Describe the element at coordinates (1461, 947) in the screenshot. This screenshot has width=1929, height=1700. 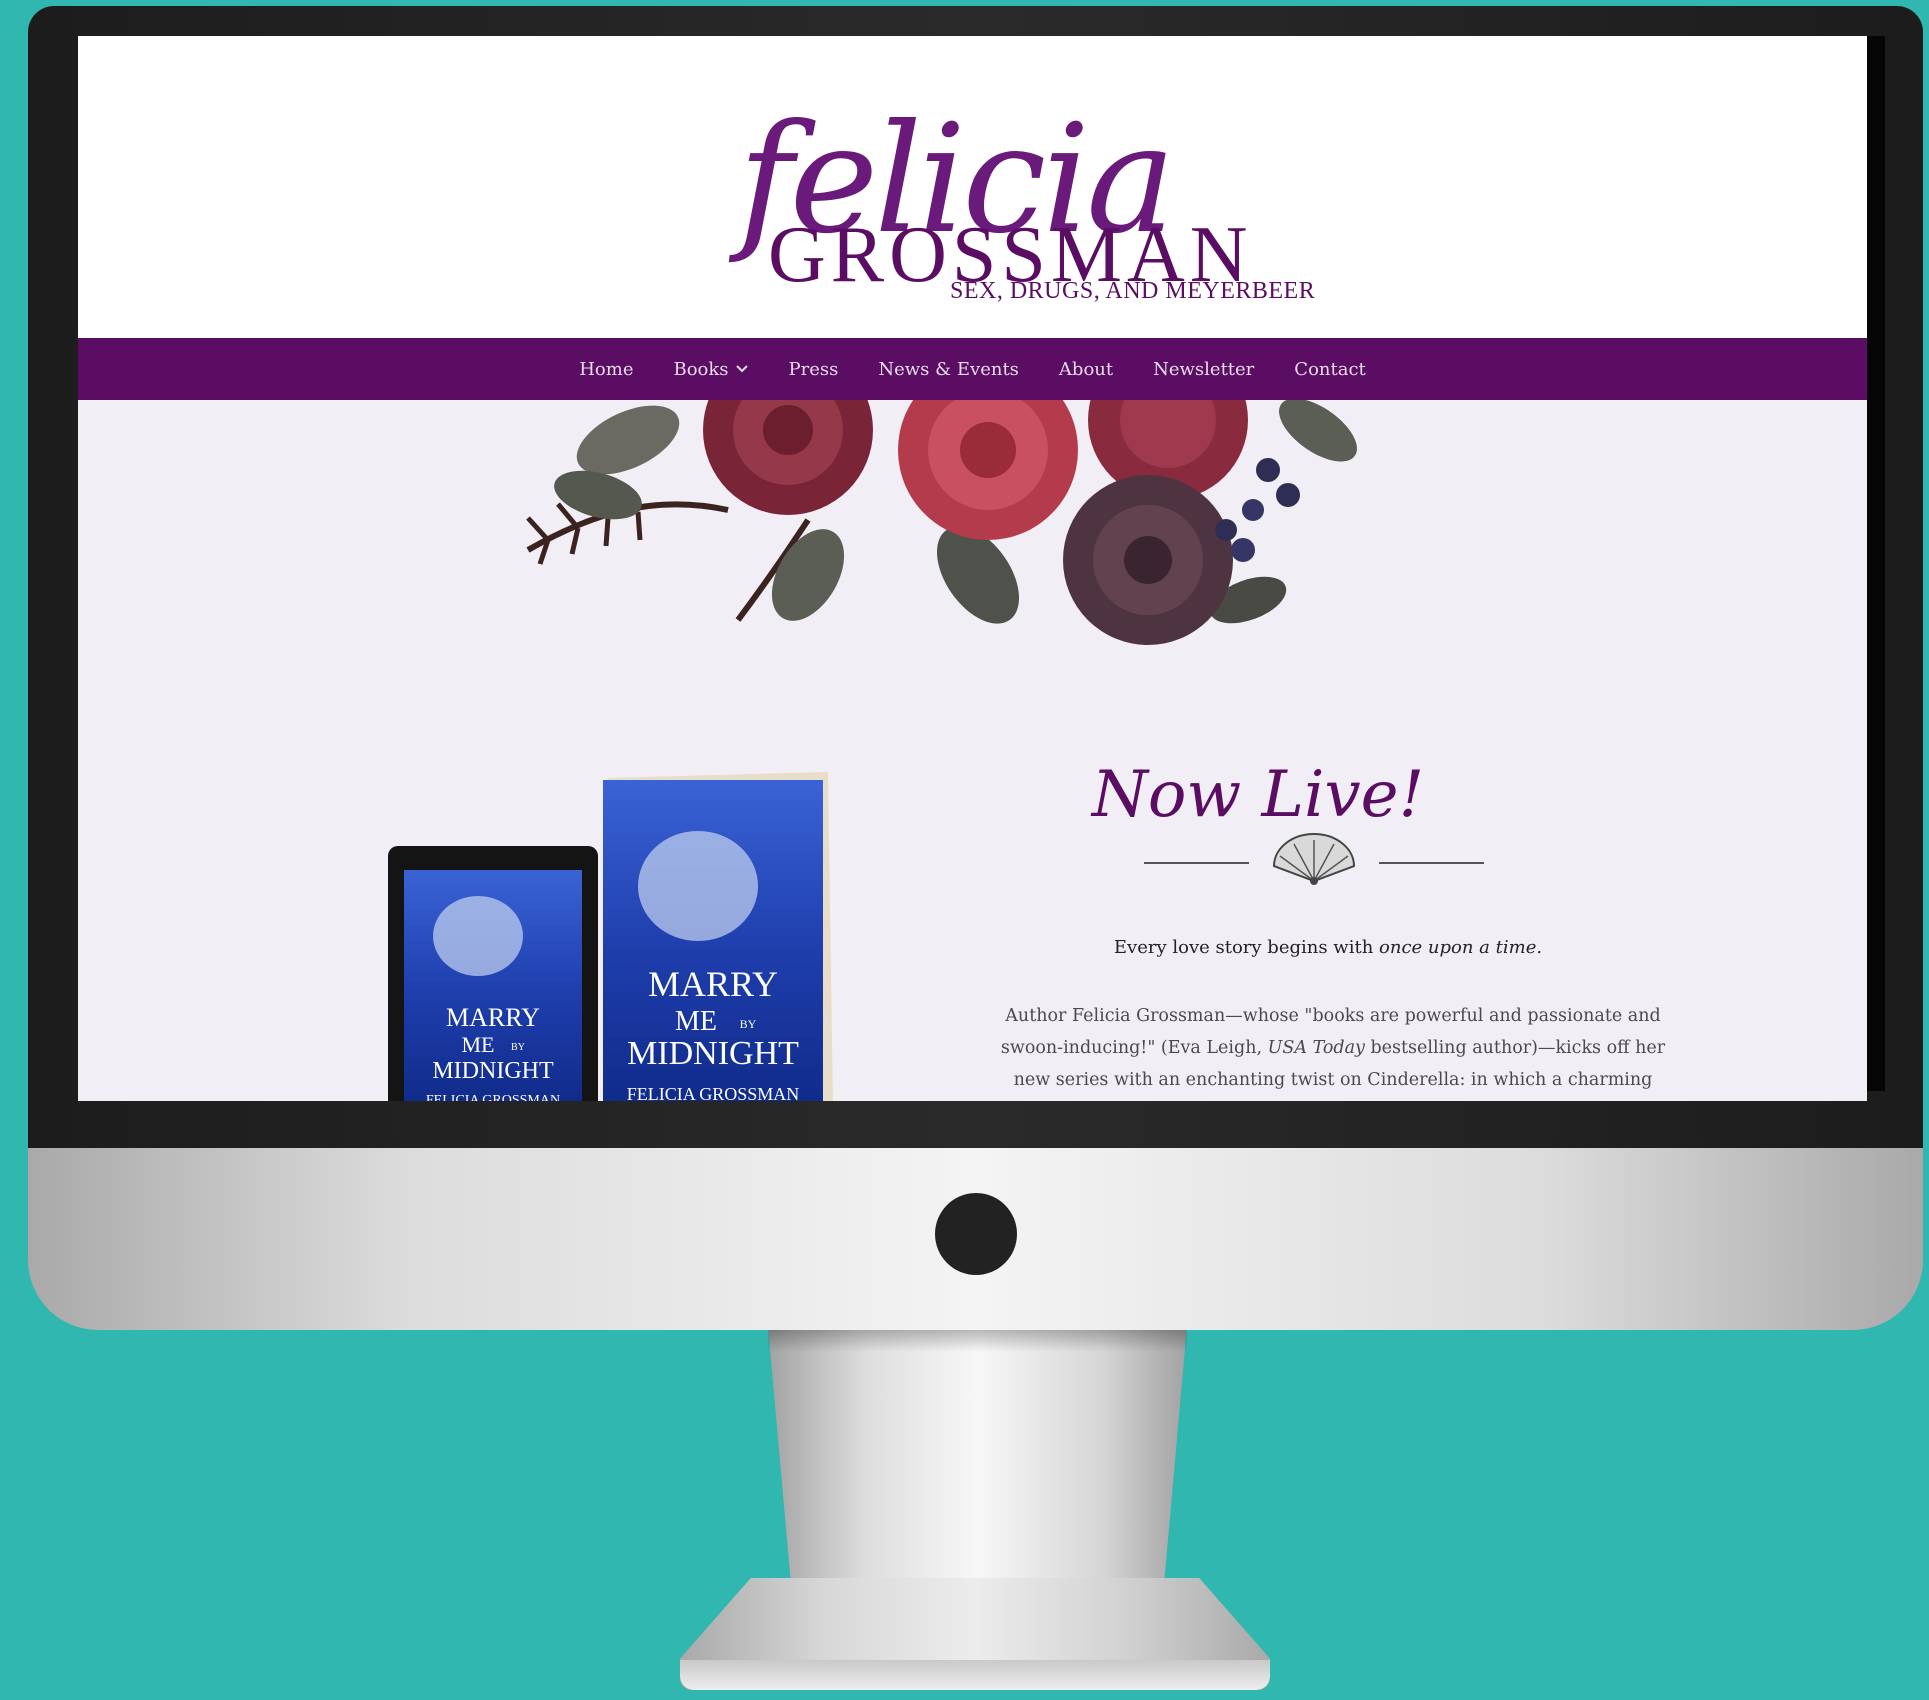
I see `hero-tagline-italic: once upon a time.` at that location.